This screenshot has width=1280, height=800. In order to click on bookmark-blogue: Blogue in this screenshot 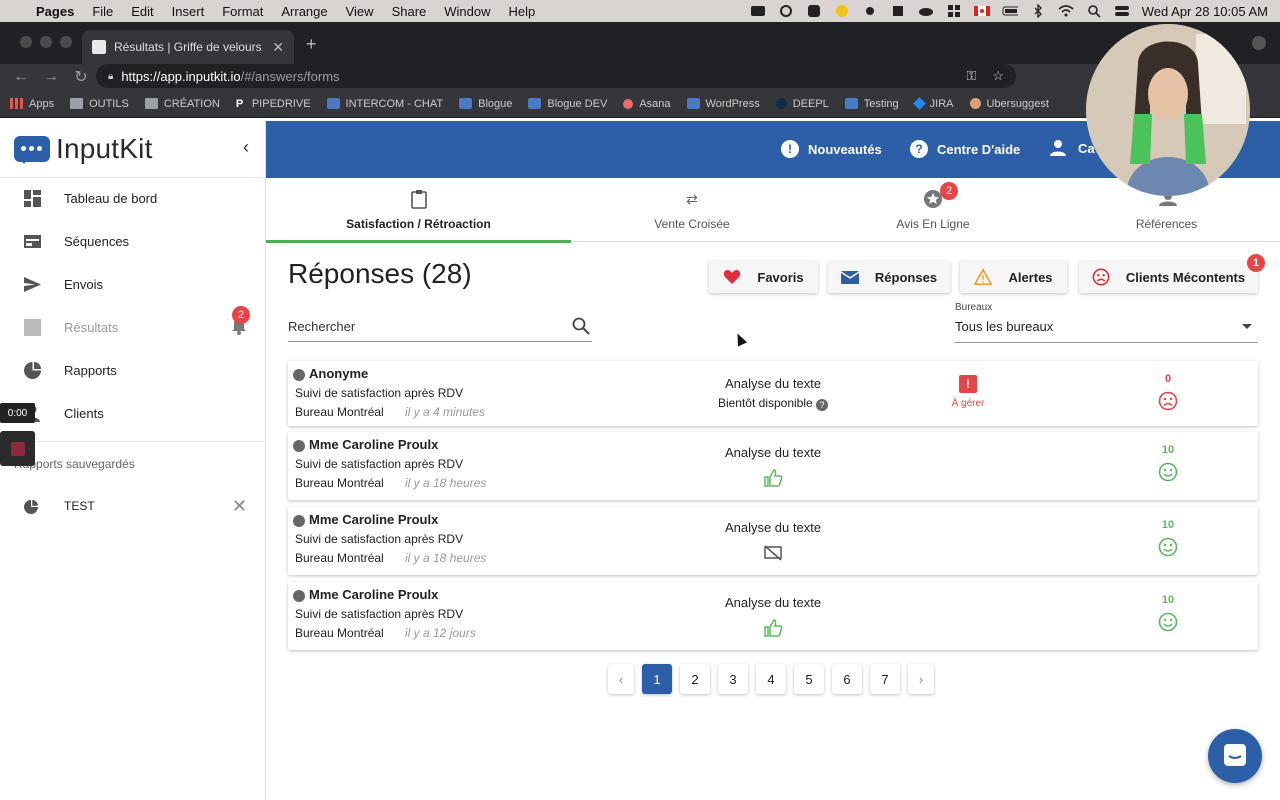, I will do `click(485, 104)`.